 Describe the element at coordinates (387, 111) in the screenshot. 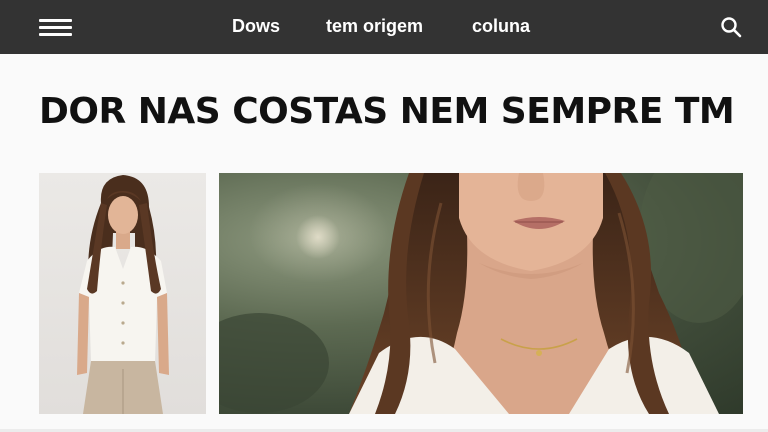

I see `article-headline: DOR NAS COSTAS NEM SEMPRE TM` at that location.